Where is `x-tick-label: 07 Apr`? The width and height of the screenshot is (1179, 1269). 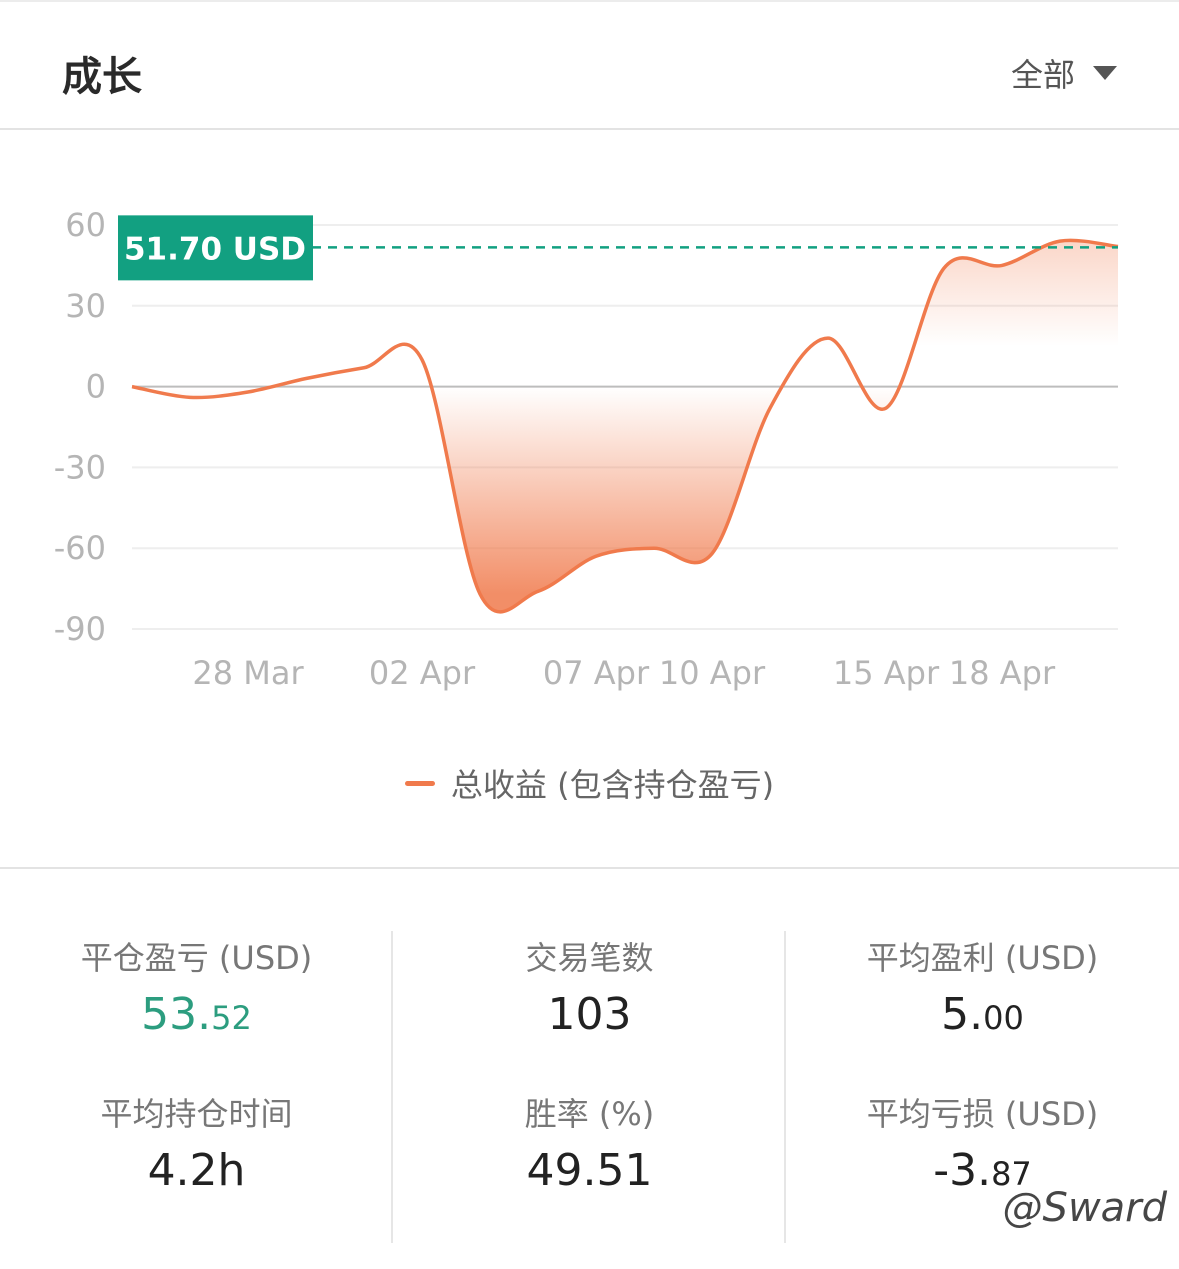 x-tick-label: 07 Apr is located at coordinates (596, 673).